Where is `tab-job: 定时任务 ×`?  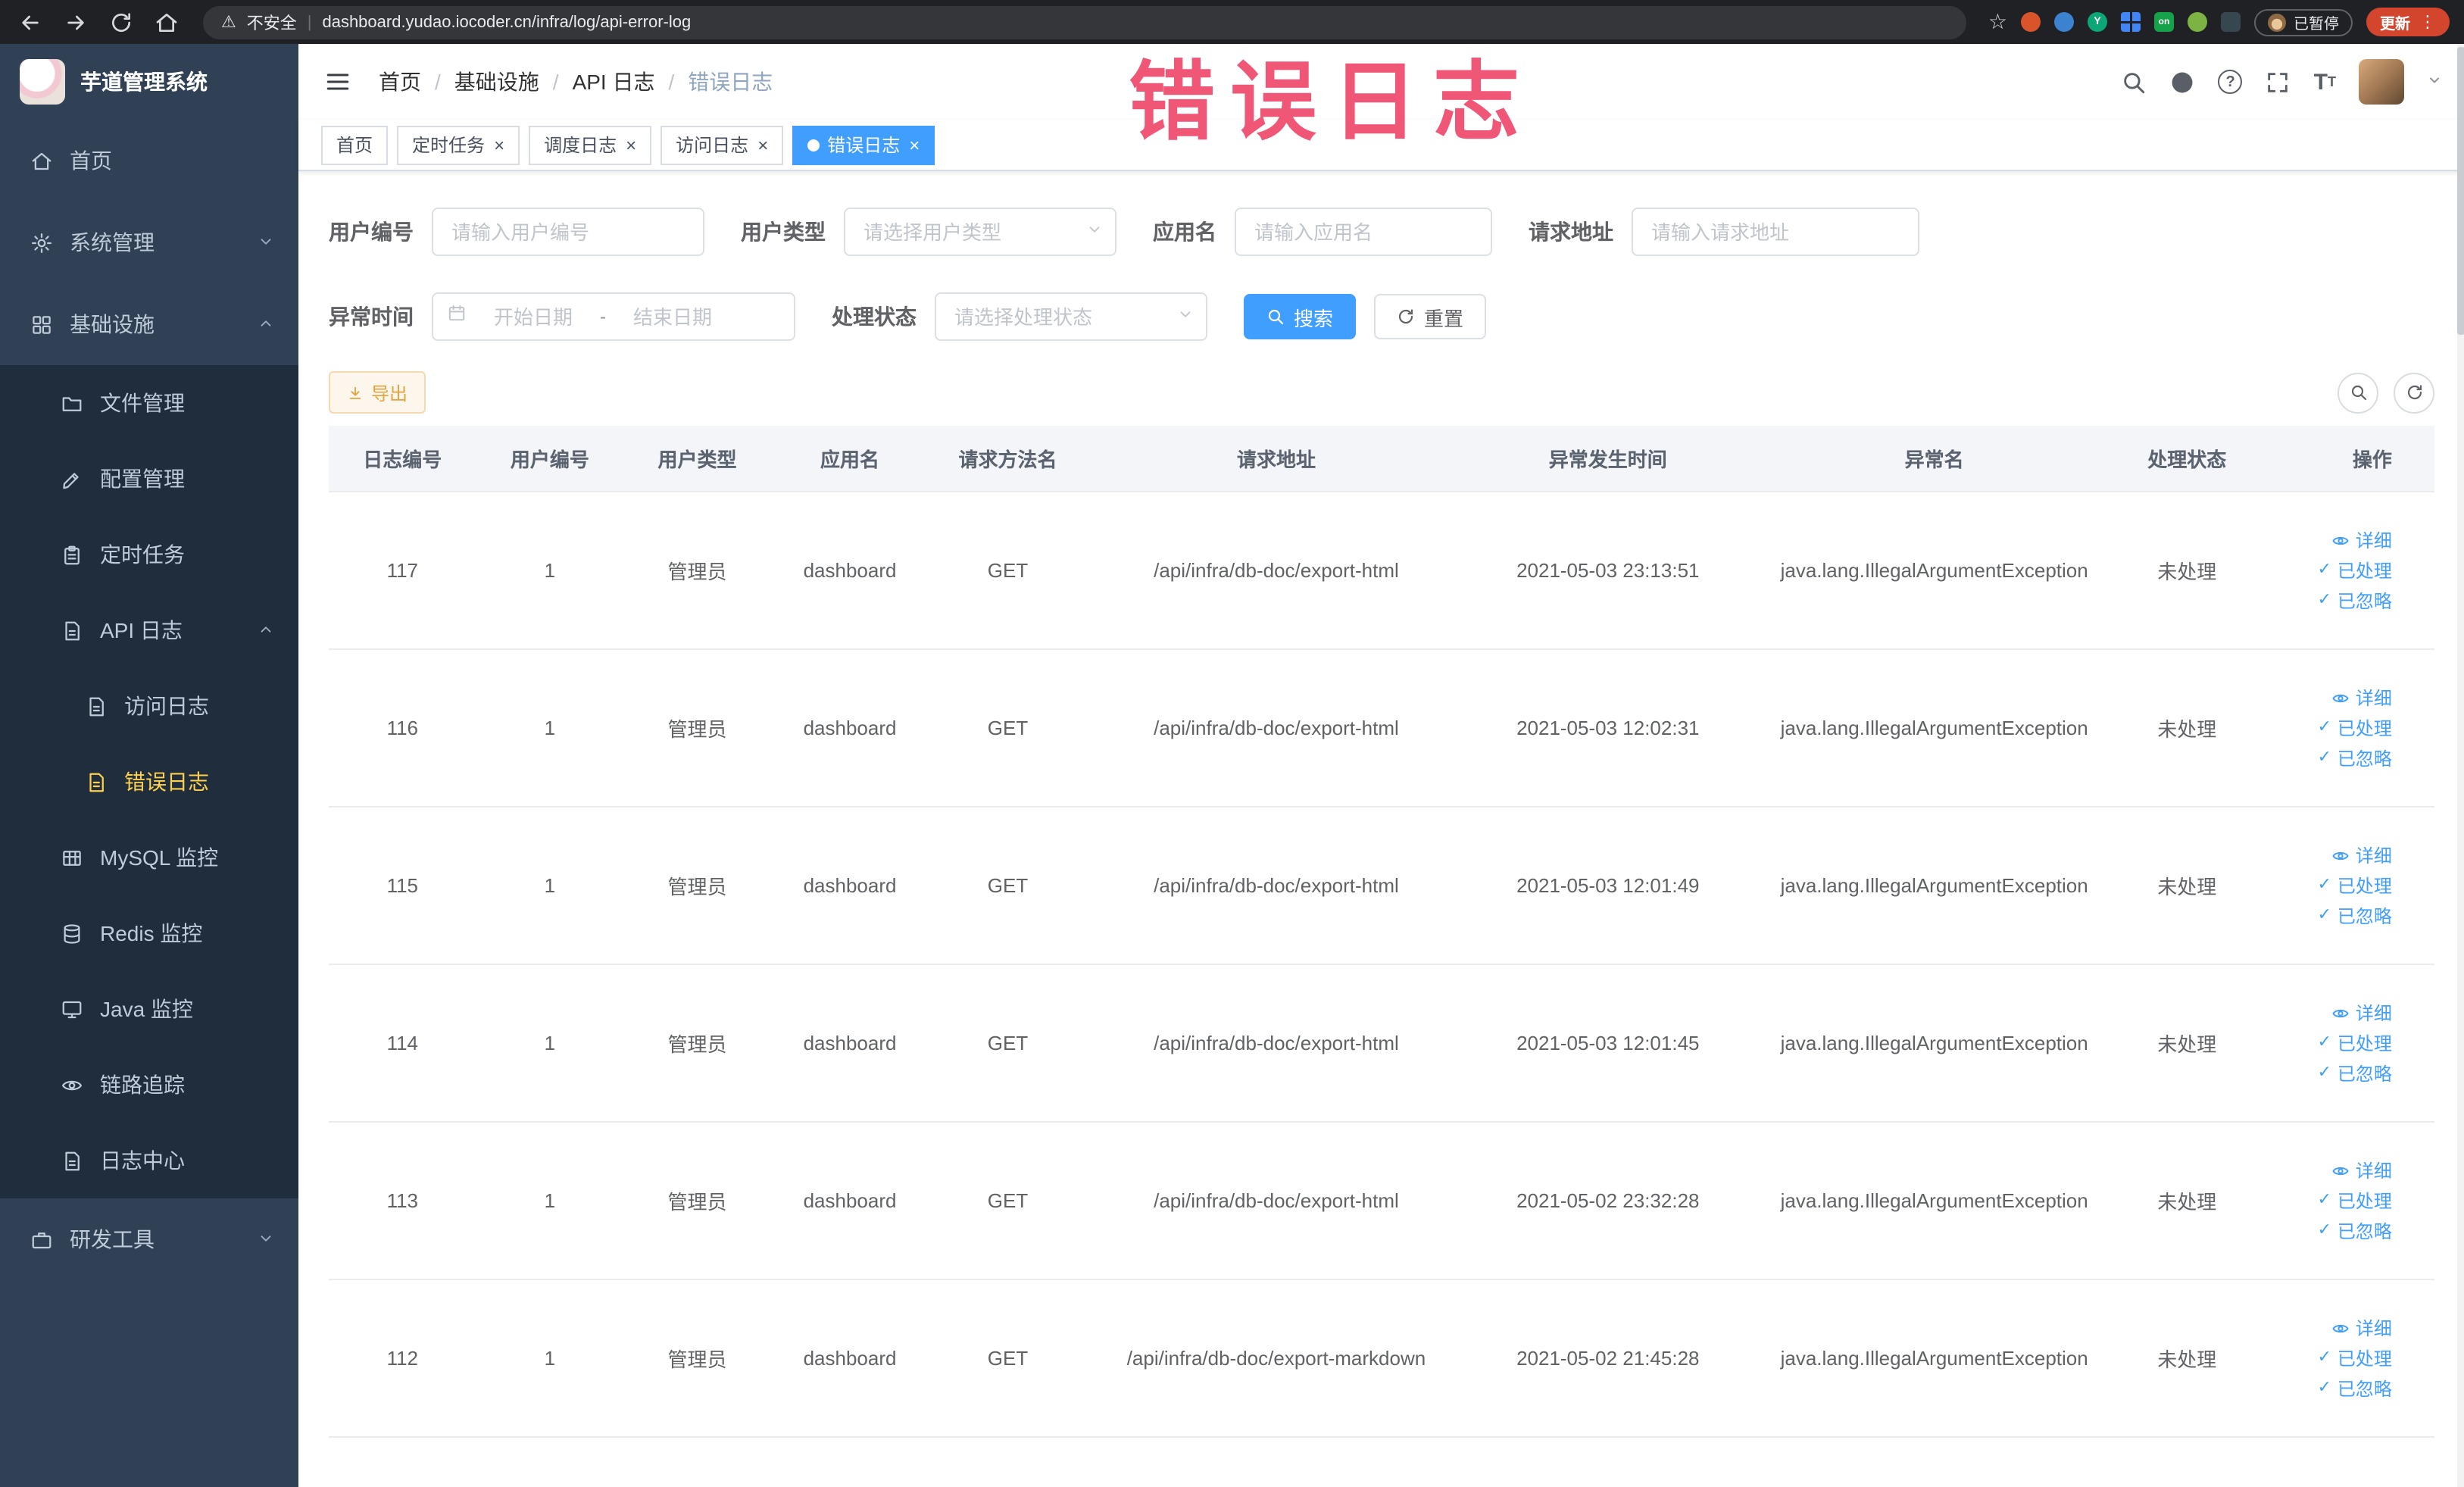 tab-job: 定时任务 × is located at coordinates (458, 144).